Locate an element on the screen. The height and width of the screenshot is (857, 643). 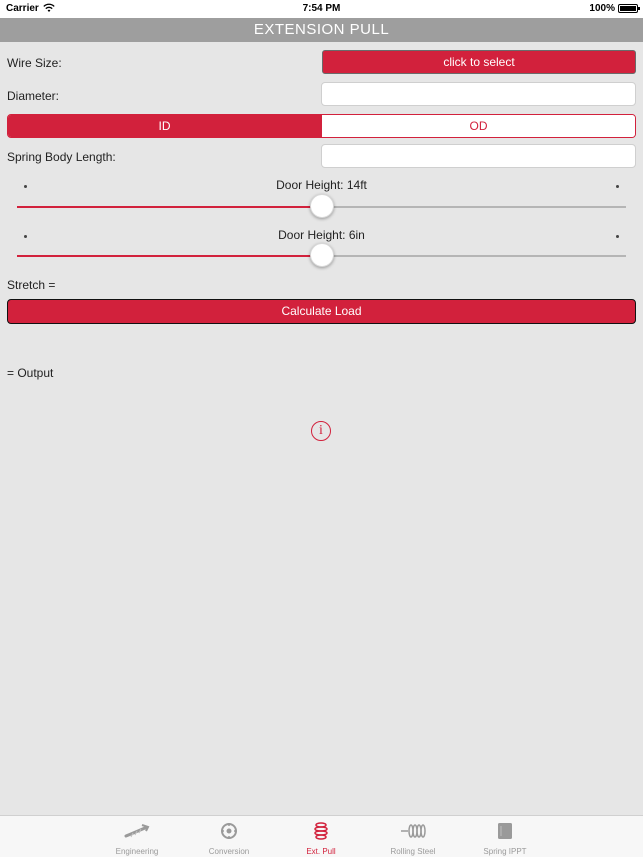
tab-rolling-steel: Rolling Steel is located at coordinates (413, 836).